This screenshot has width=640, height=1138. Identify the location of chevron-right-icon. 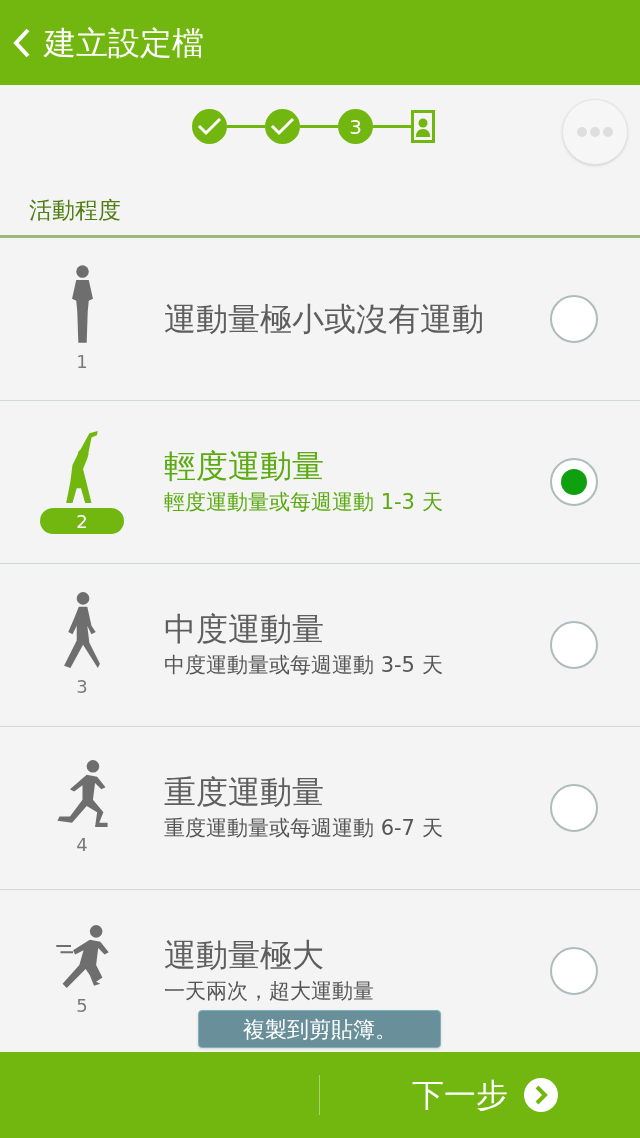
(541, 1095).